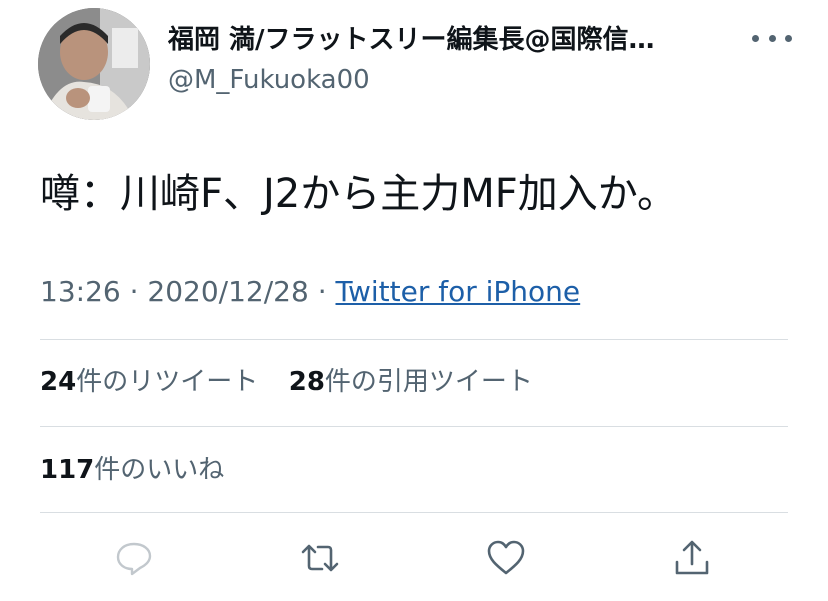 The height and width of the screenshot is (601, 828). Describe the element at coordinates (468, 60) in the screenshot. I see `author-block: 福岡 満/フラットスリー編集長@国際信… @M_Fukuoka00` at that location.